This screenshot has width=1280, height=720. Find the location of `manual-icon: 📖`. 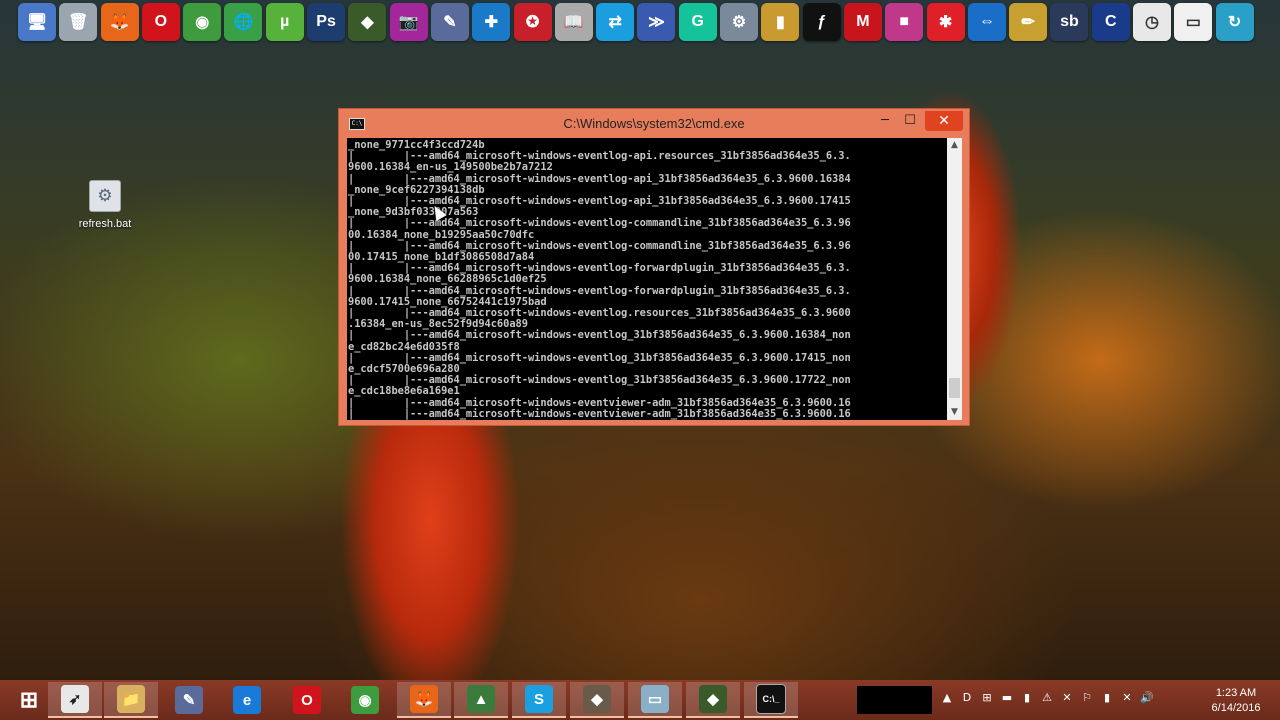

manual-icon: 📖 is located at coordinates (573, 22).